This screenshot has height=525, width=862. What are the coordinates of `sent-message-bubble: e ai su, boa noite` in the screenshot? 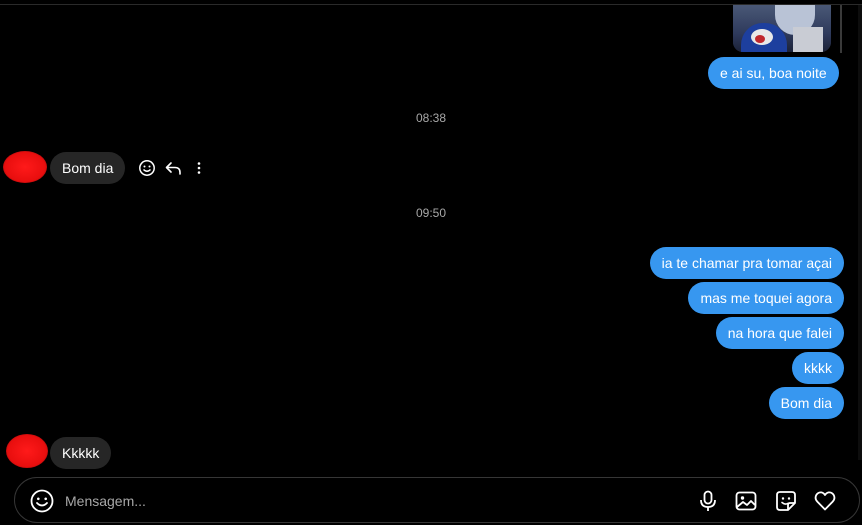 It's located at (773, 73).